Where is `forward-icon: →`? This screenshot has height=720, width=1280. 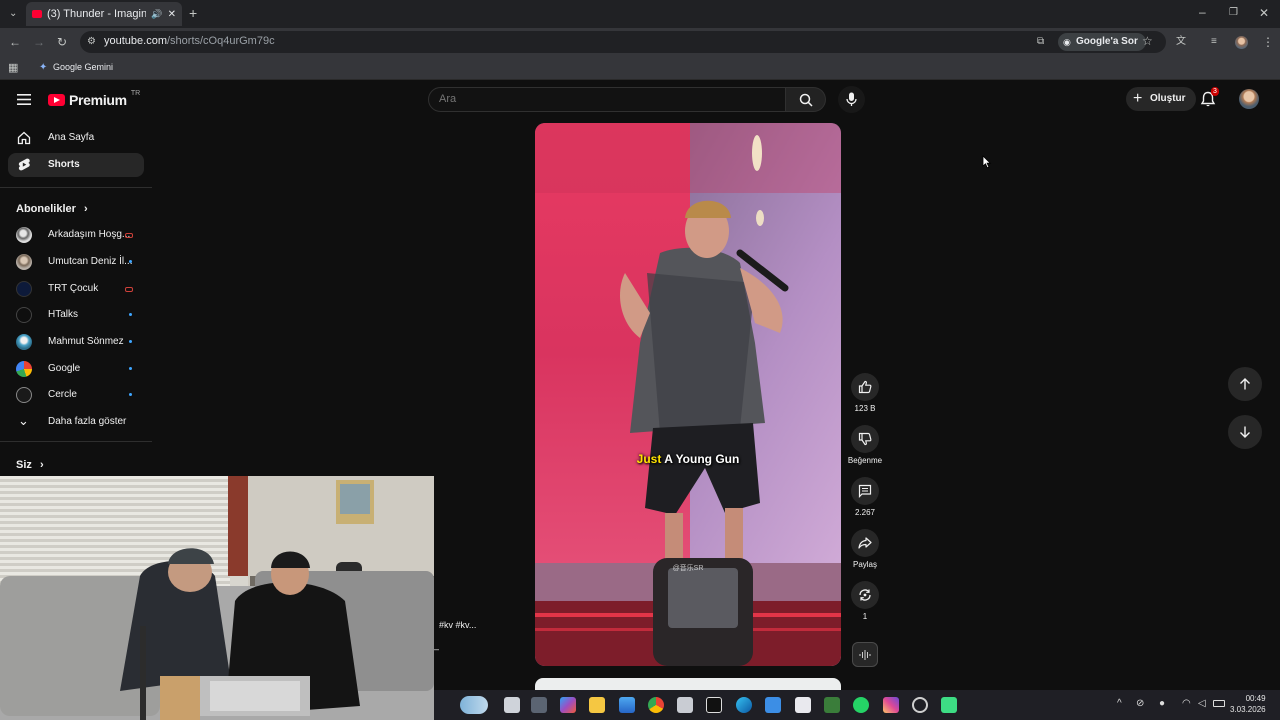 forward-icon: → is located at coordinates (39, 42).